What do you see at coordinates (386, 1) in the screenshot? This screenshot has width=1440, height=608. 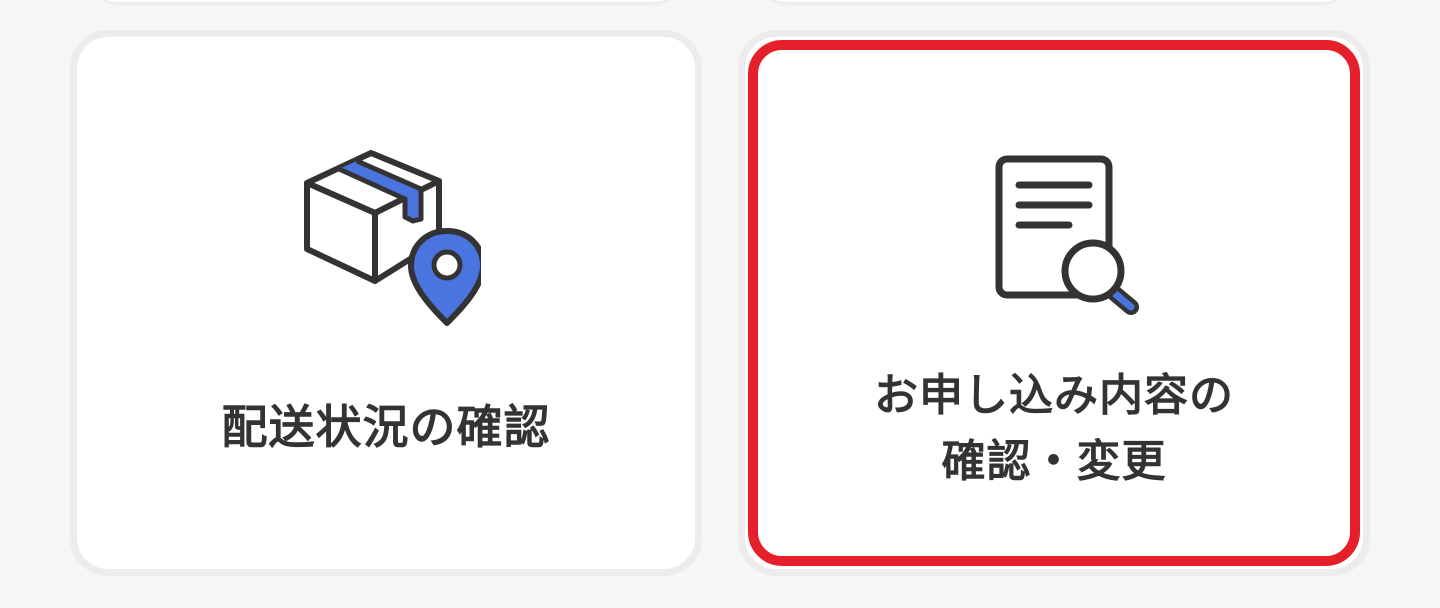 I see `menu-card-above-left` at bounding box center [386, 1].